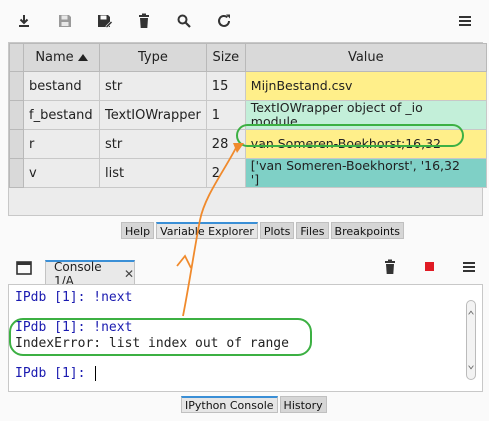  What do you see at coordinates (225, 115) in the screenshot?
I see `variable-size: 1` at bounding box center [225, 115].